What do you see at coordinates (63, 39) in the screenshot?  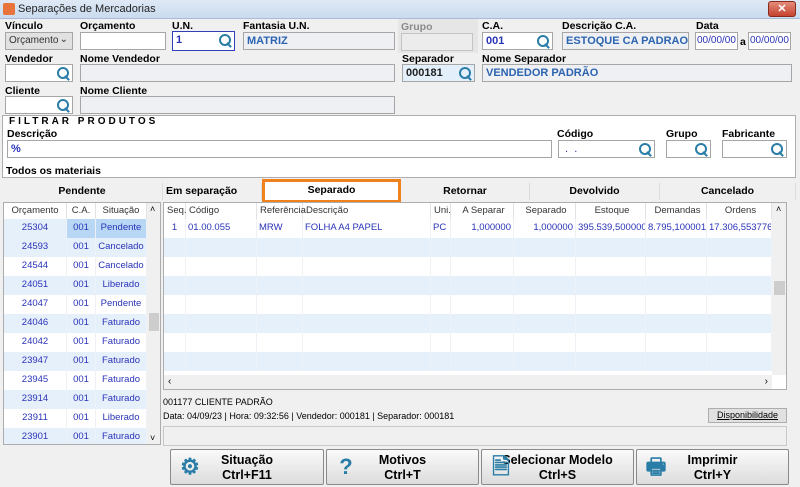 I see `chevron-down-icon: ⌄` at bounding box center [63, 39].